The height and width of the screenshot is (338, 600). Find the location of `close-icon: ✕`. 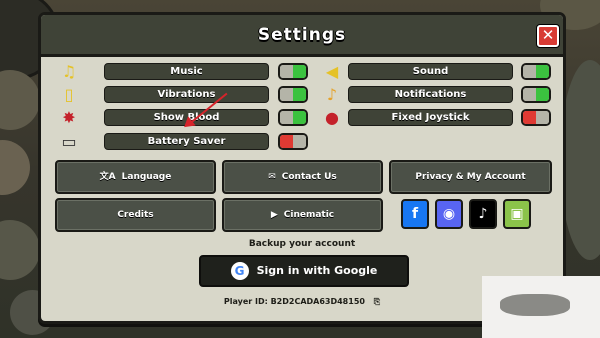

close-icon: ✕ is located at coordinates (548, 35).